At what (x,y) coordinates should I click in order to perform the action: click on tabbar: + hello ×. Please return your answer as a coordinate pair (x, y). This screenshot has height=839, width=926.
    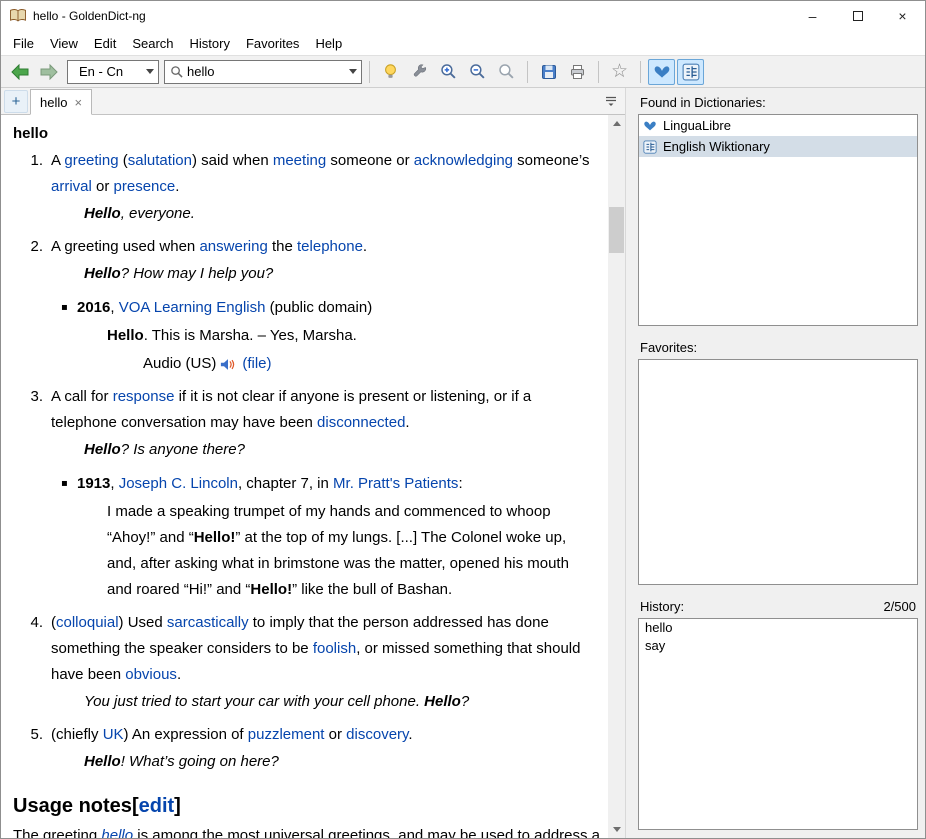
    Looking at the image, I should click on (313, 101).